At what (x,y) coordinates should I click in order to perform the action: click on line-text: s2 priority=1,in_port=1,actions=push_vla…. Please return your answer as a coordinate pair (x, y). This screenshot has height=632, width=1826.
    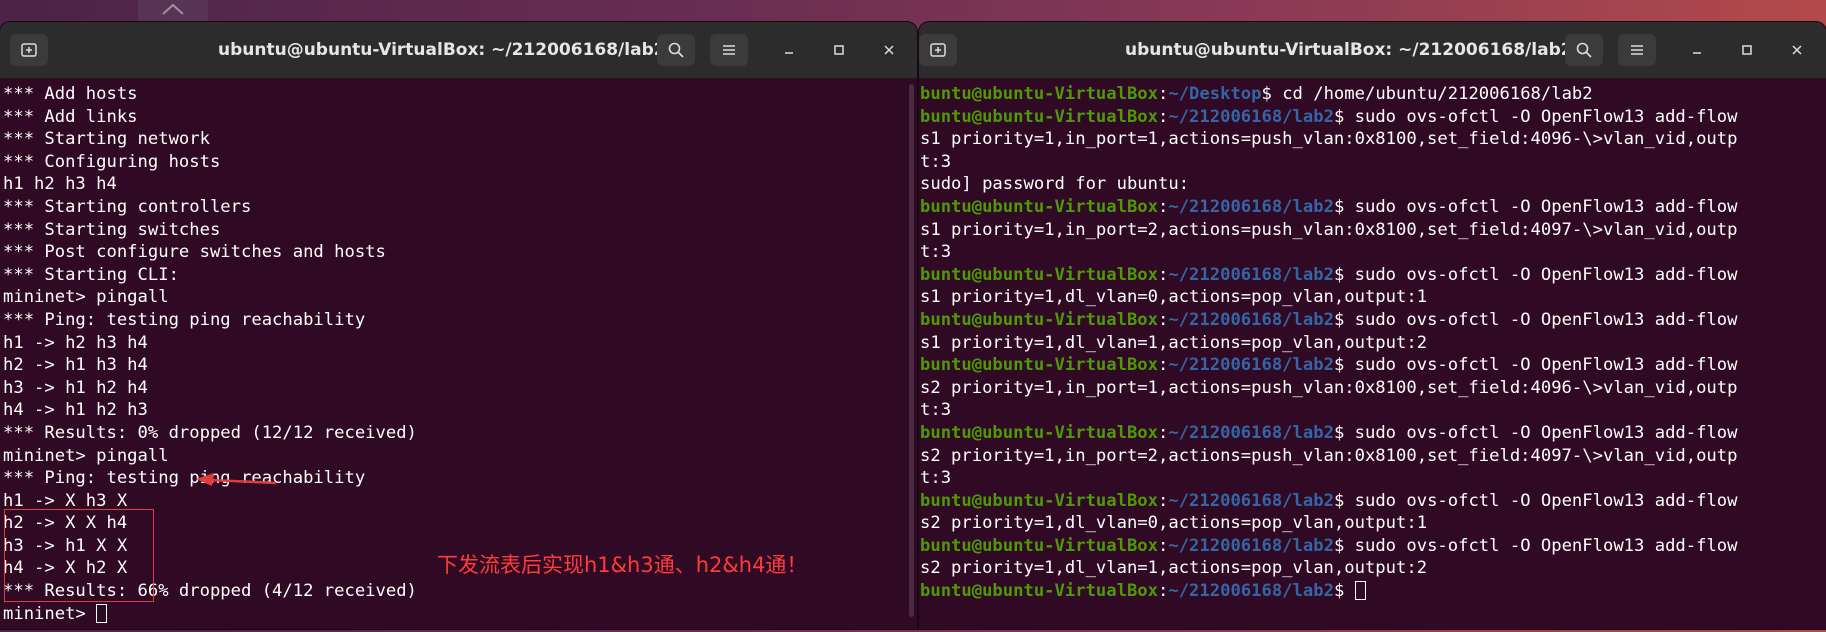
    Looking at the image, I should click on (1329, 387).